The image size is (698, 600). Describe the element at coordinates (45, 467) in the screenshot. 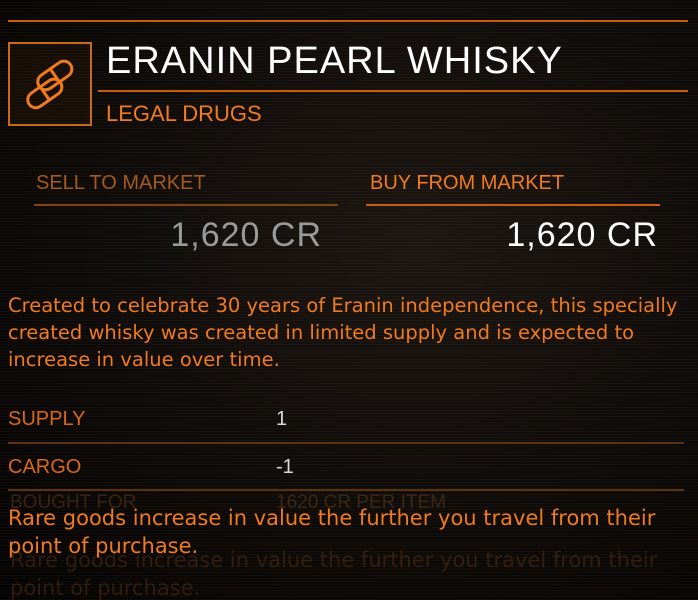

I see `cargo-label: CARGO` at that location.